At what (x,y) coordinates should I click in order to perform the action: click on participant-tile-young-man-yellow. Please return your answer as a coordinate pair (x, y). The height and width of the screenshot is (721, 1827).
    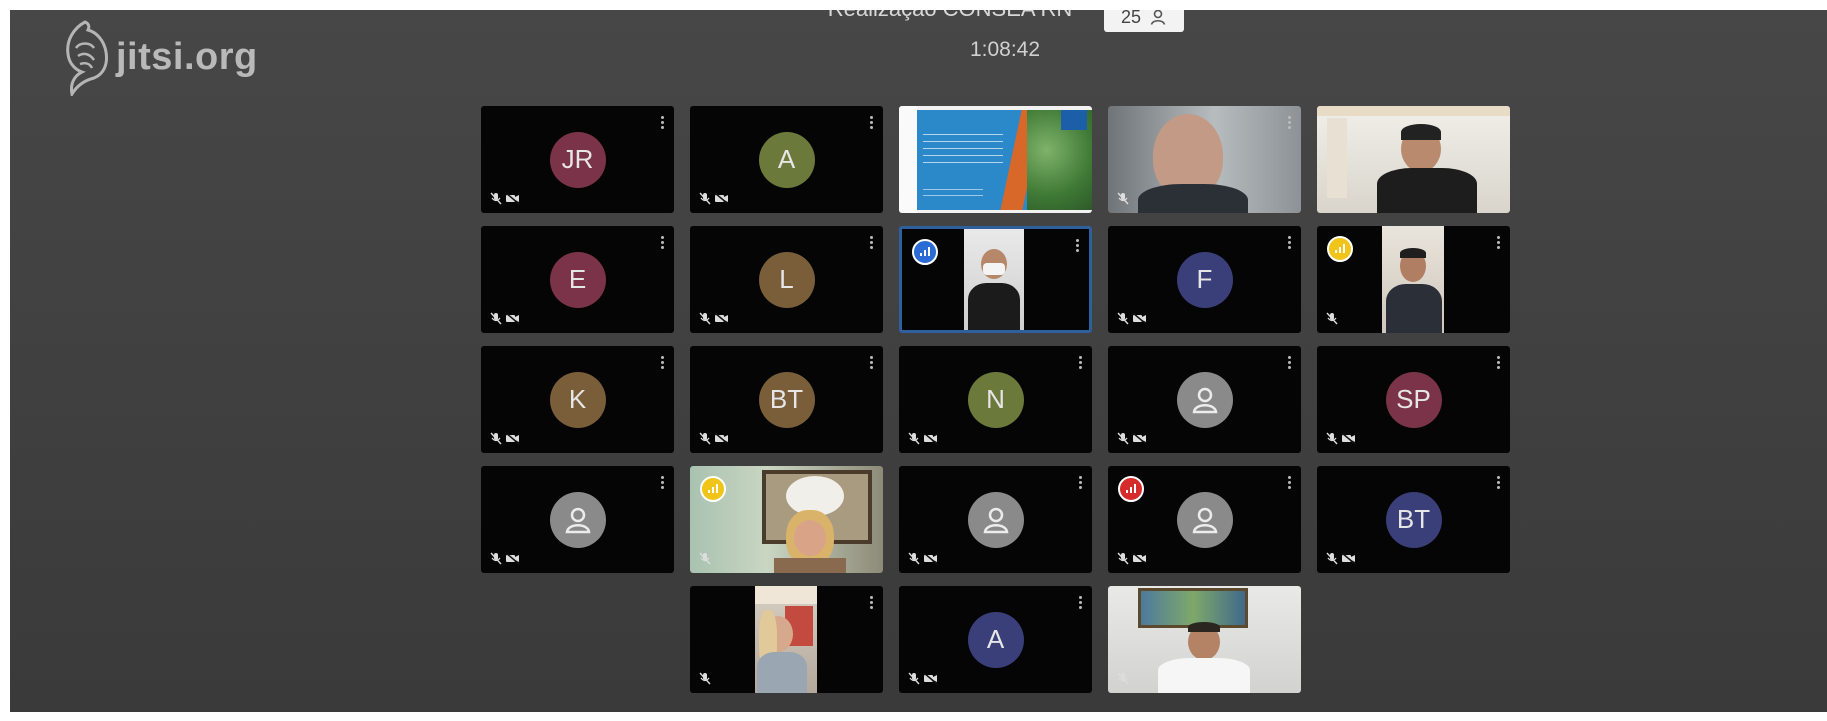
    Looking at the image, I should click on (1413, 279).